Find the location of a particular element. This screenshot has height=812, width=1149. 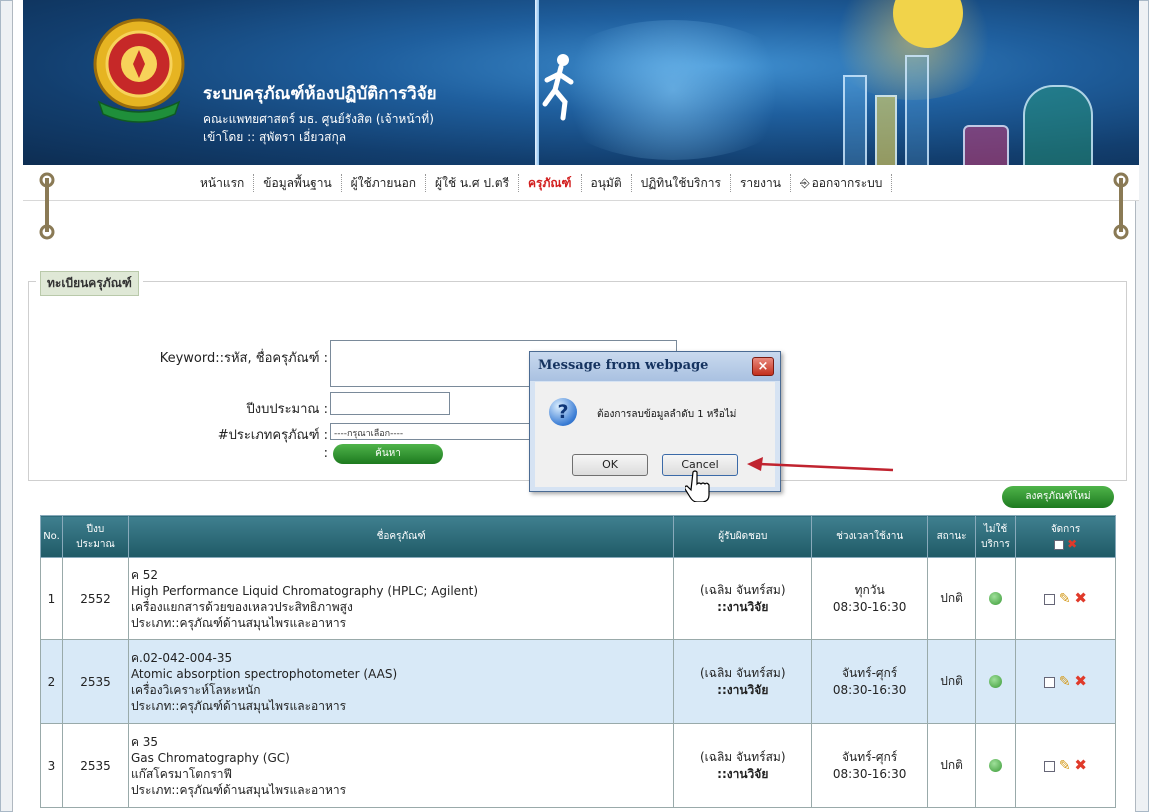

col-header-name: ชื่อครุภัณฑ์ is located at coordinates (401, 536).